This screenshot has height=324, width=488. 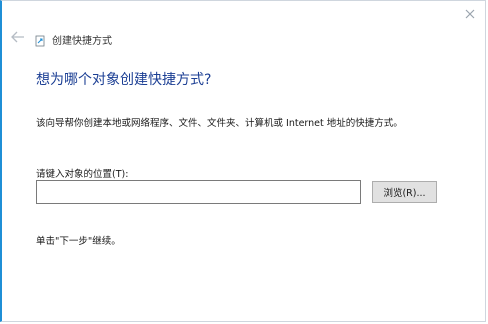 What do you see at coordinates (198, 192) in the screenshot?
I see `location-input` at bounding box center [198, 192].